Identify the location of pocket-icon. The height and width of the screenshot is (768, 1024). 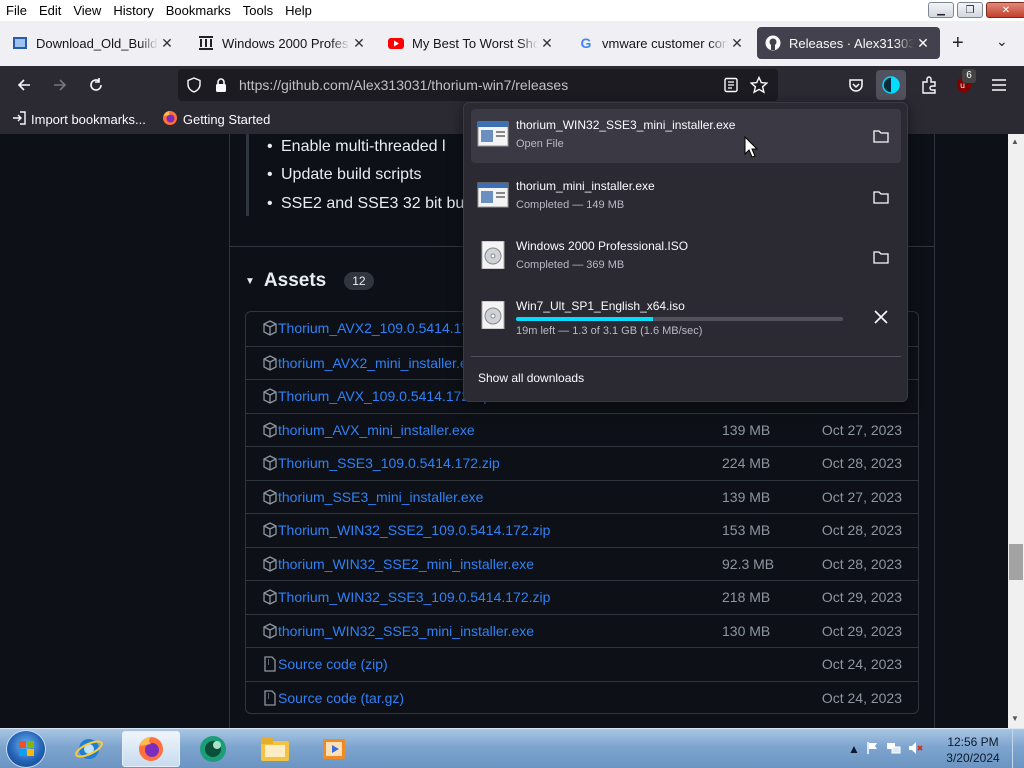
(856, 85).